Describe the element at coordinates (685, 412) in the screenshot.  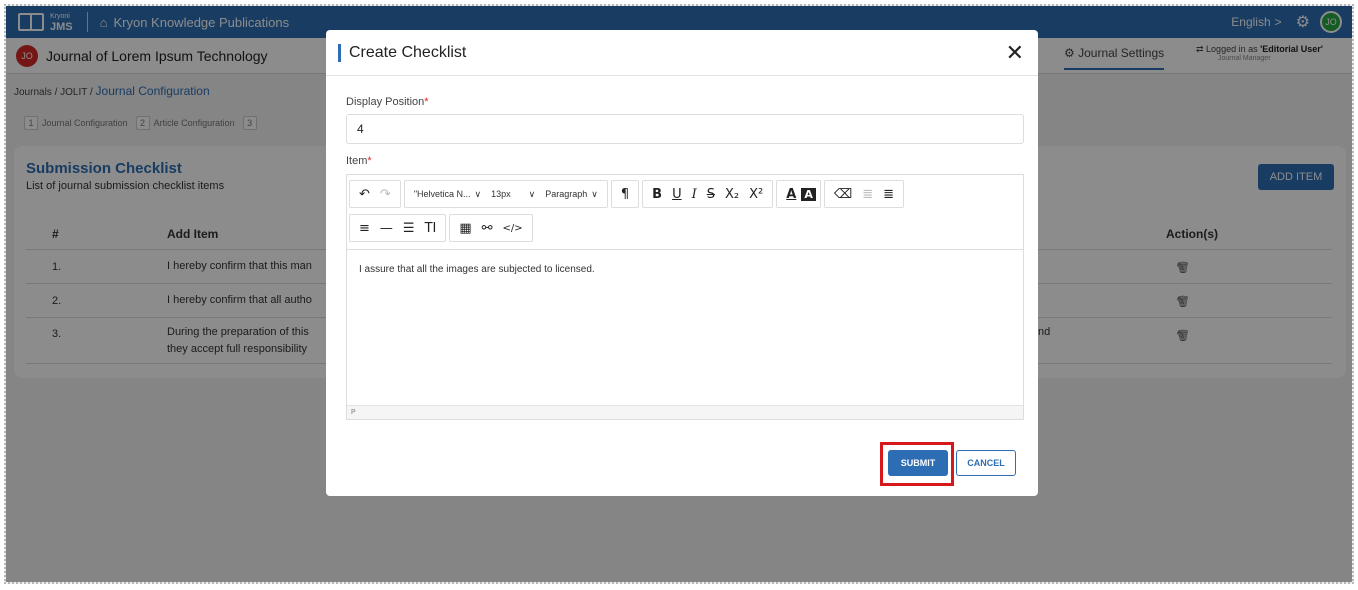
I see `editor-status-path: P` at that location.